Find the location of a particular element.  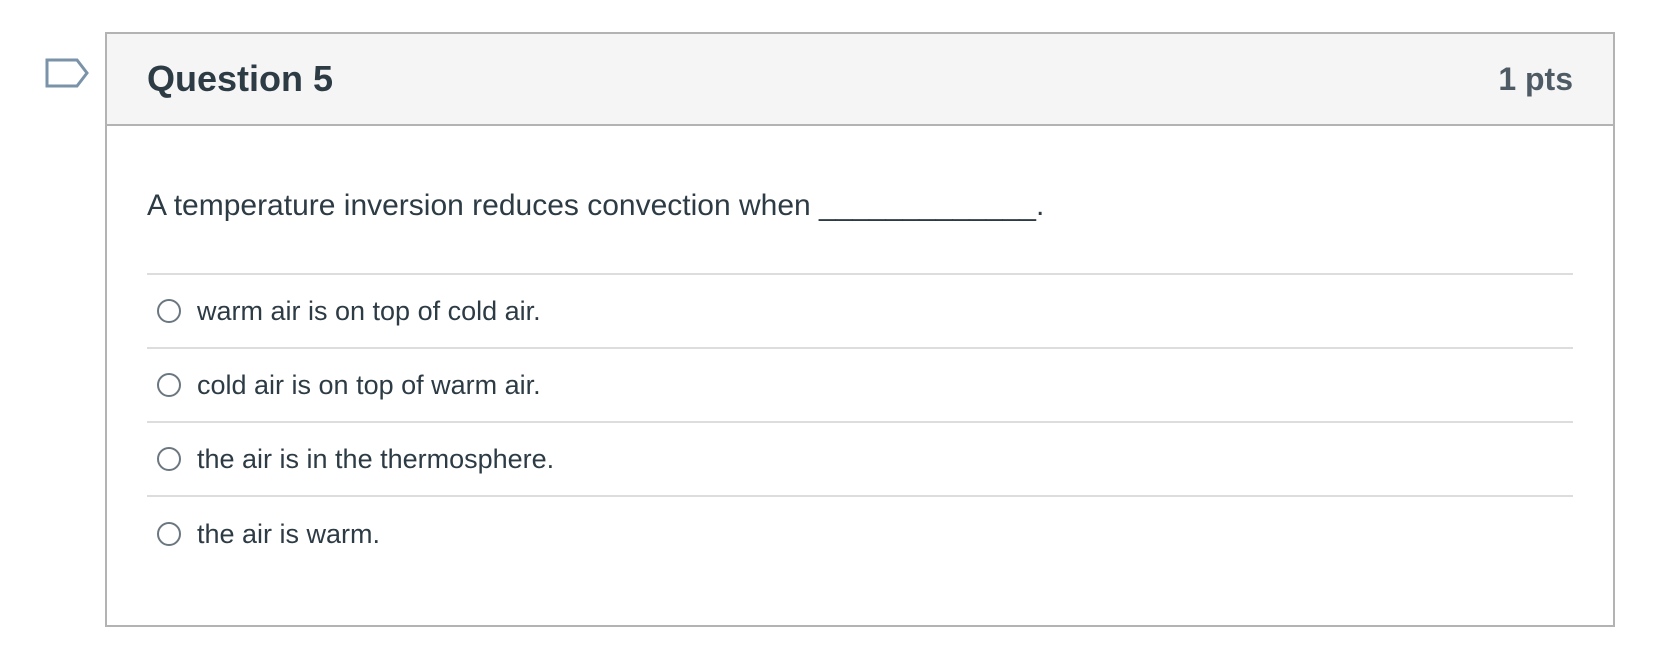

answer-label: the air is in the thermosphere. is located at coordinates (376, 458).